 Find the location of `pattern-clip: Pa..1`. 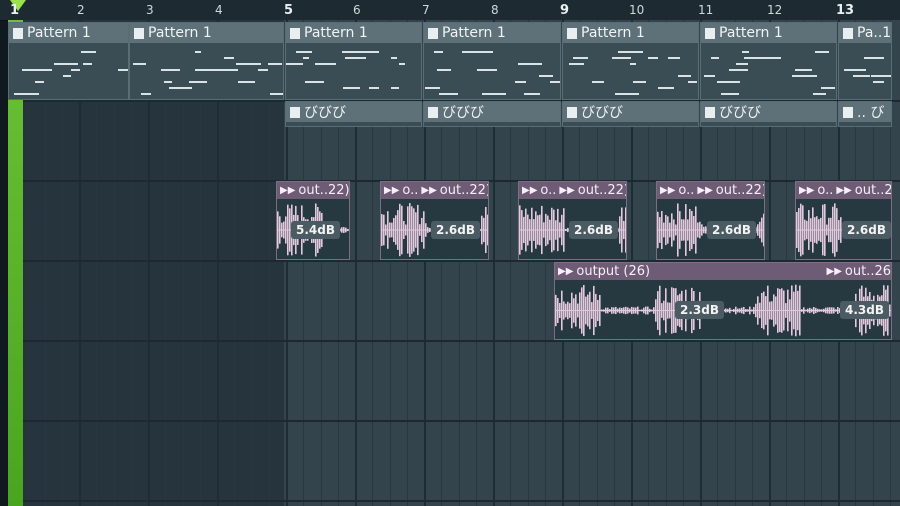

pattern-clip: Pa..1 is located at coordinates (865, 61).